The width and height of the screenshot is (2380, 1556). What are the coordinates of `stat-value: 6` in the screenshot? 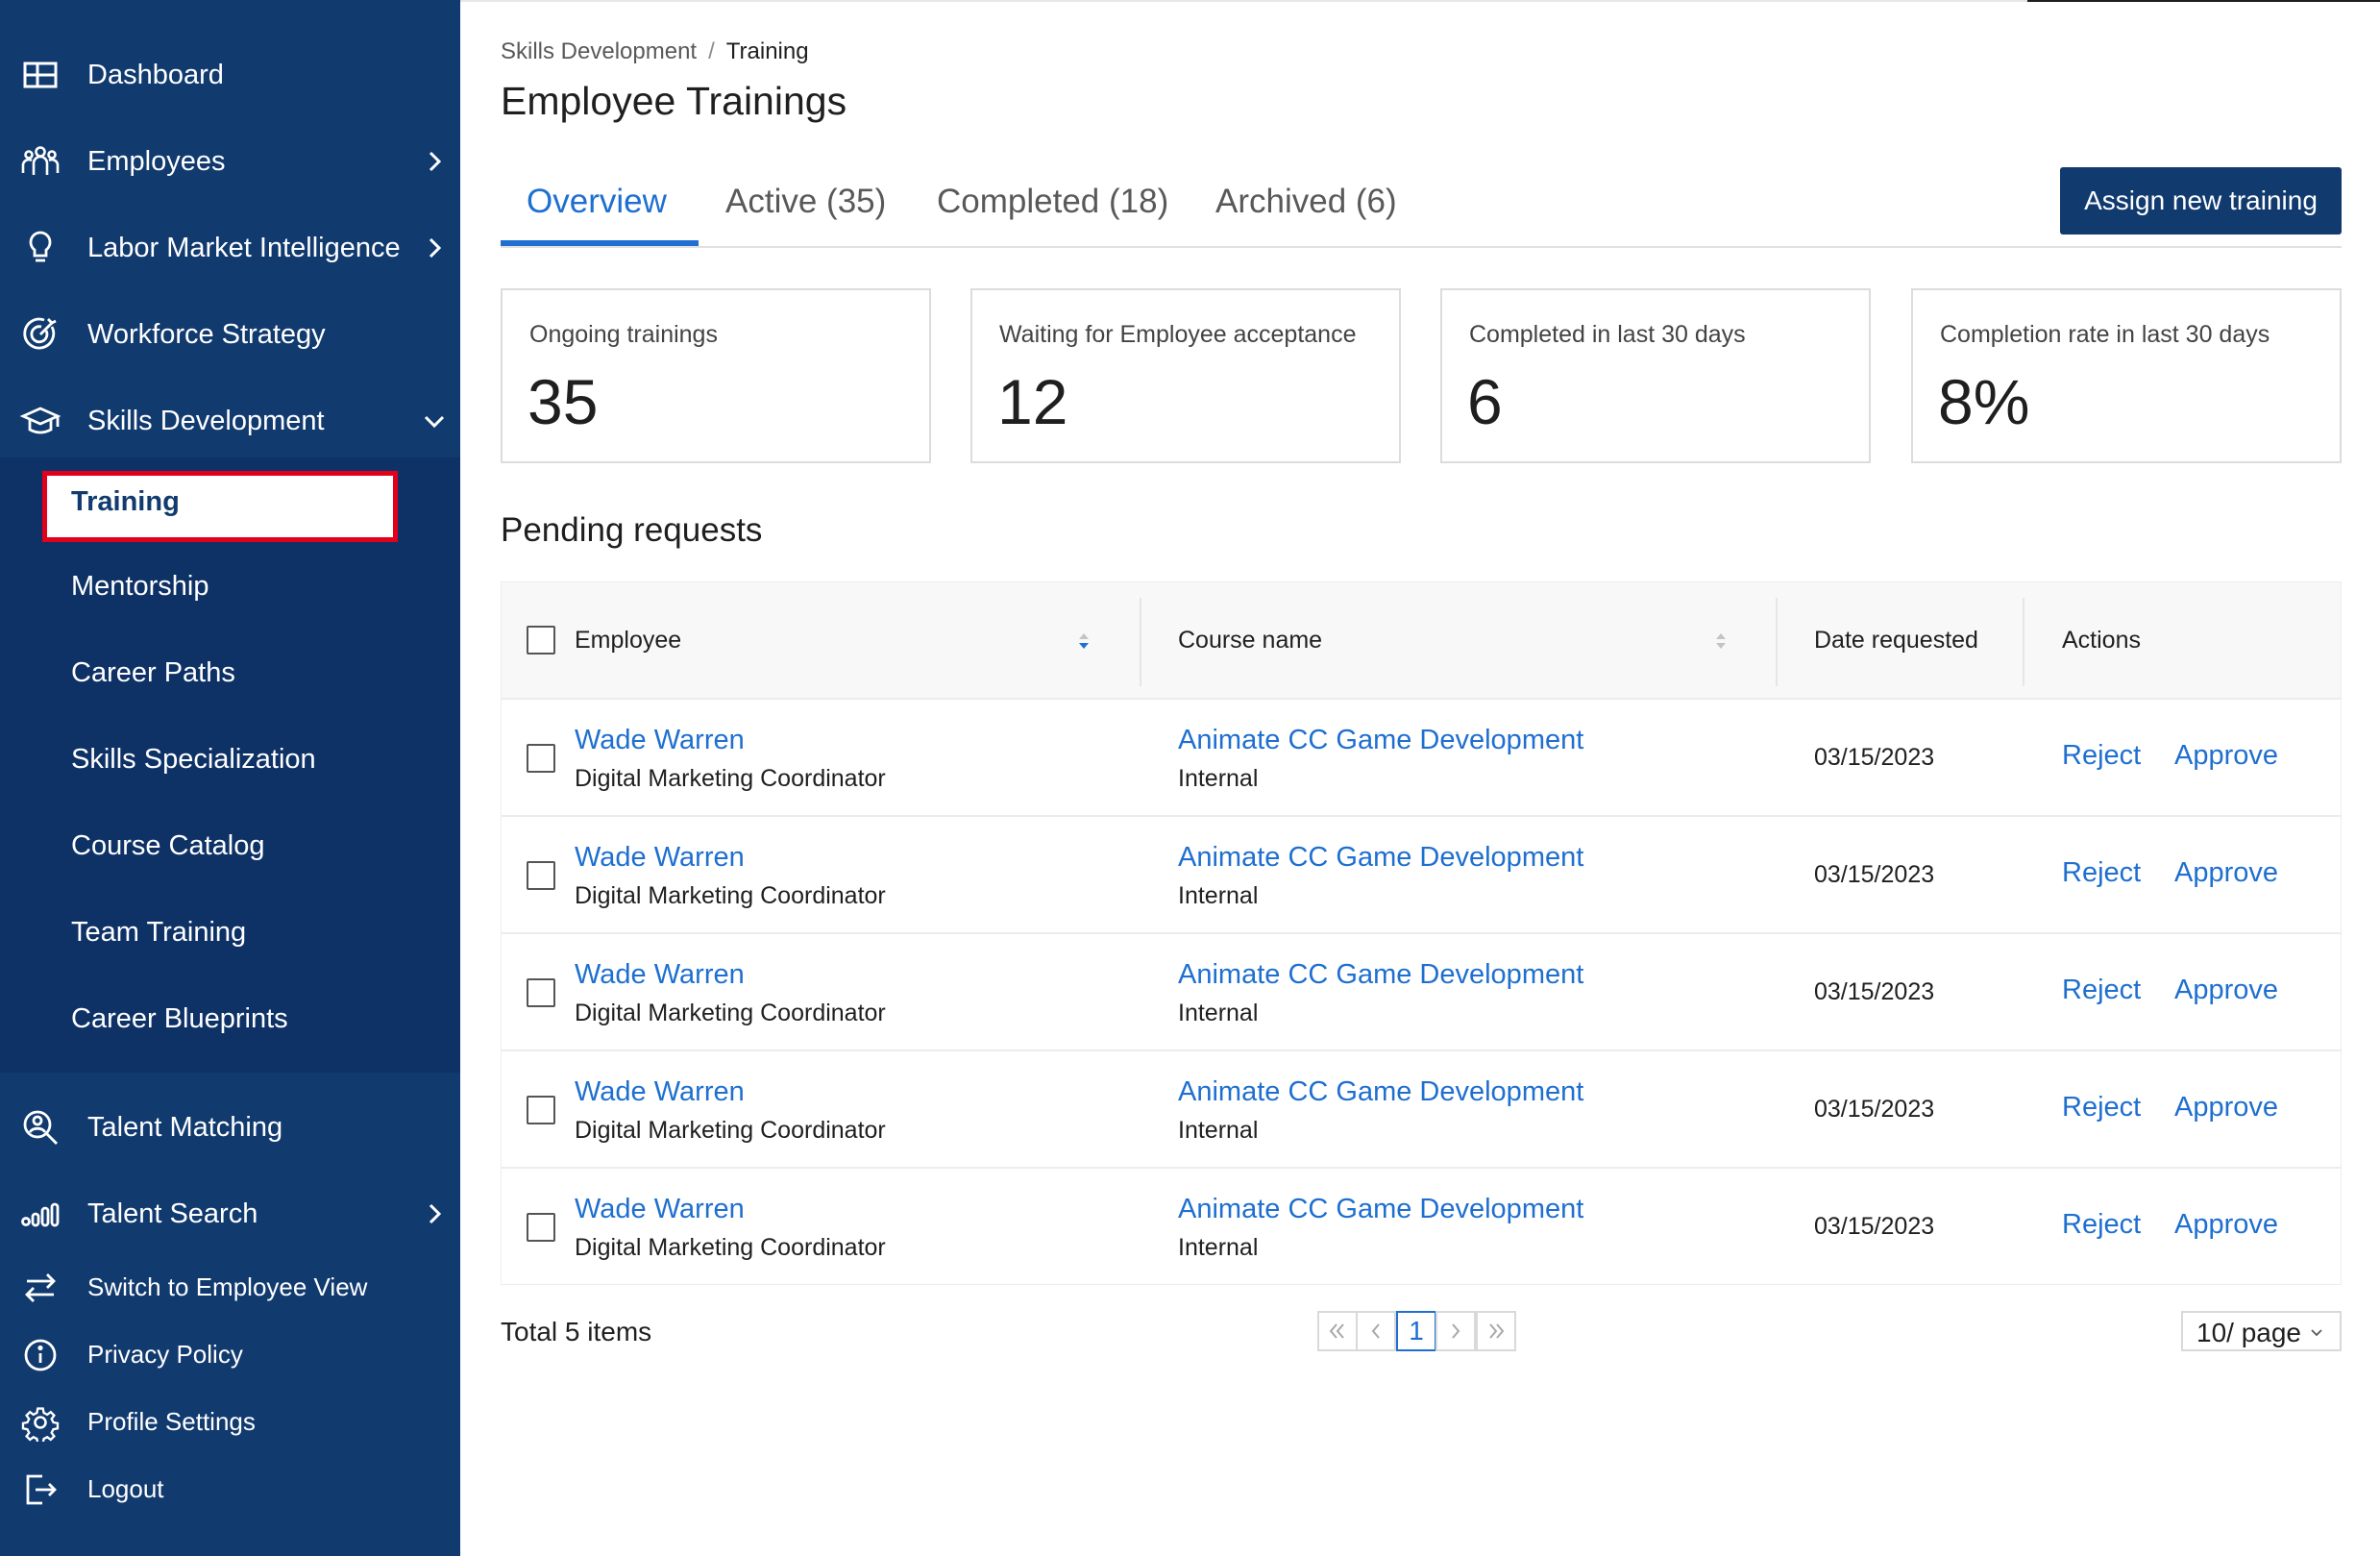 It's located at (1485, 402).